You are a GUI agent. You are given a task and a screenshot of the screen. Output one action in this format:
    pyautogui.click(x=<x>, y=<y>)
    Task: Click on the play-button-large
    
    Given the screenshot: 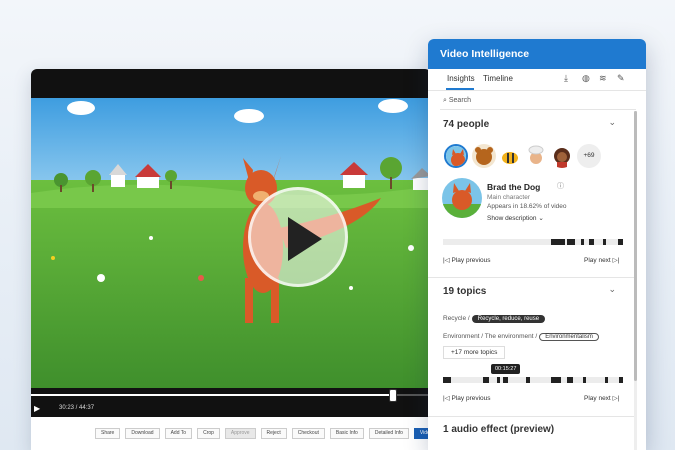 What is the action you would take?
    pyautogui.click(x=298, y=237)
    